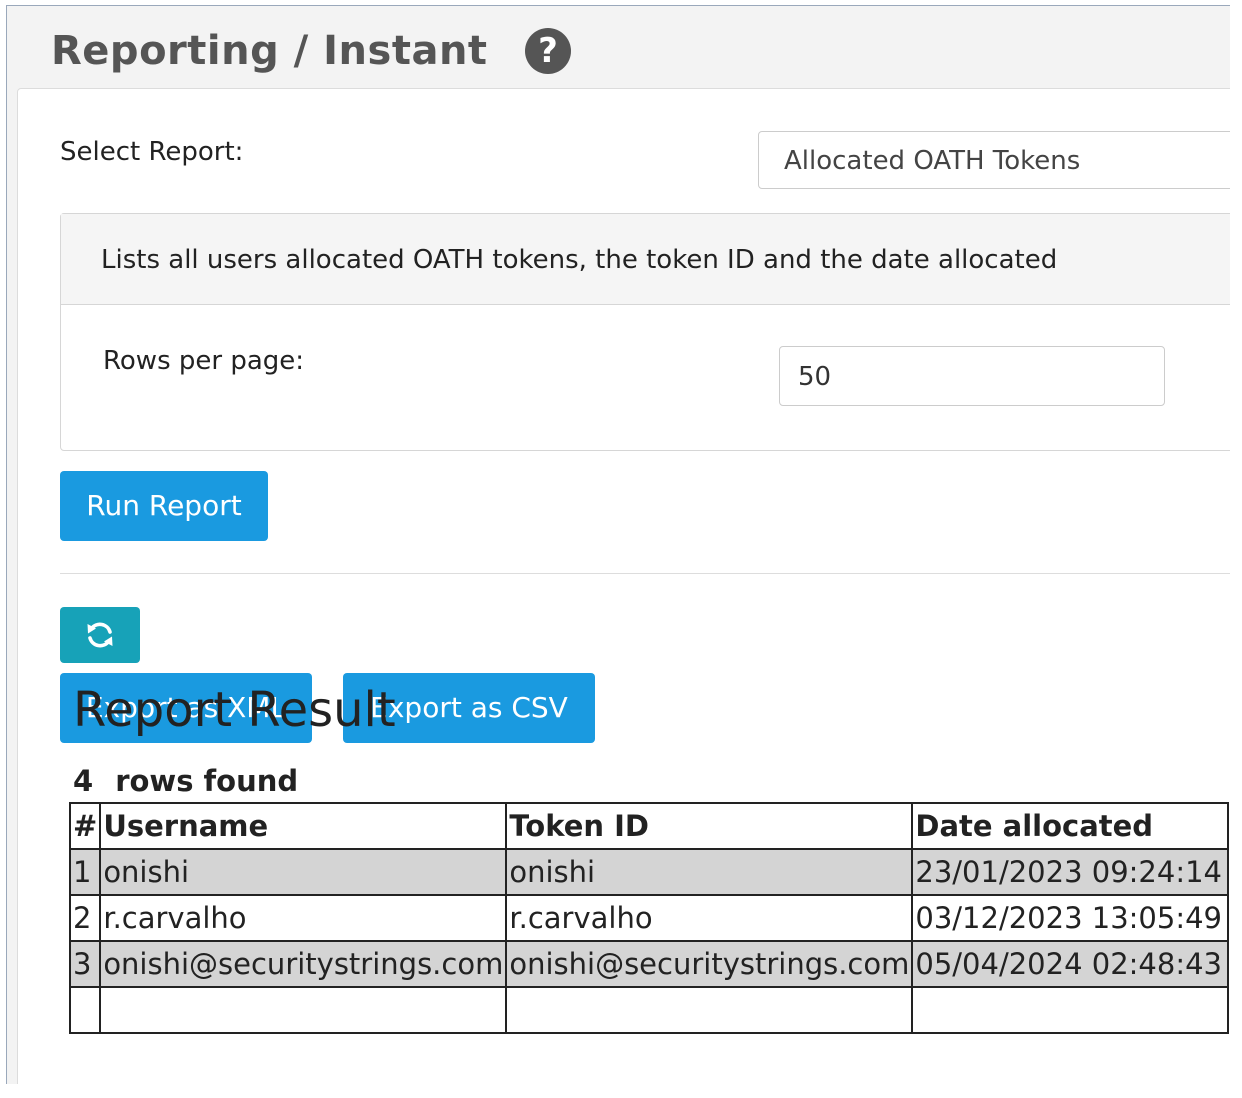 This screenshot has height=1098, width=1242. Describe the element at coordinates (972, 376) in the screenshot. I see `rows-per-page-input: 50` at that location.